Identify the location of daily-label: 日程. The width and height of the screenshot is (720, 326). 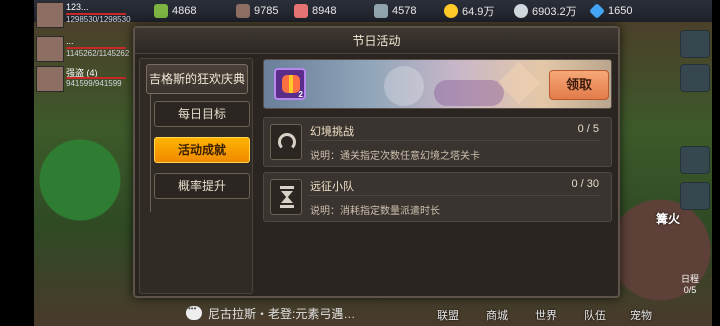
(689, 279).